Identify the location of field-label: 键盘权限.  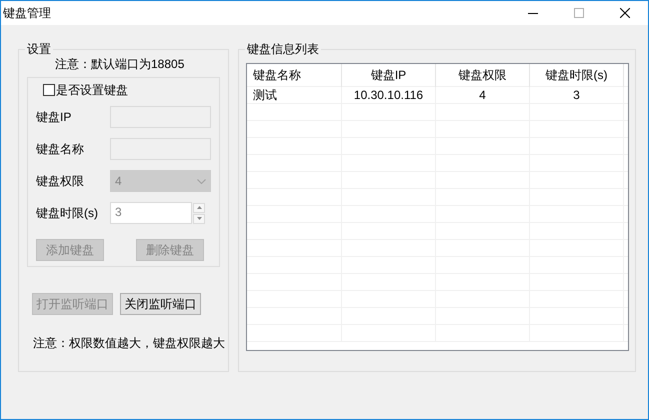
(60, 181).